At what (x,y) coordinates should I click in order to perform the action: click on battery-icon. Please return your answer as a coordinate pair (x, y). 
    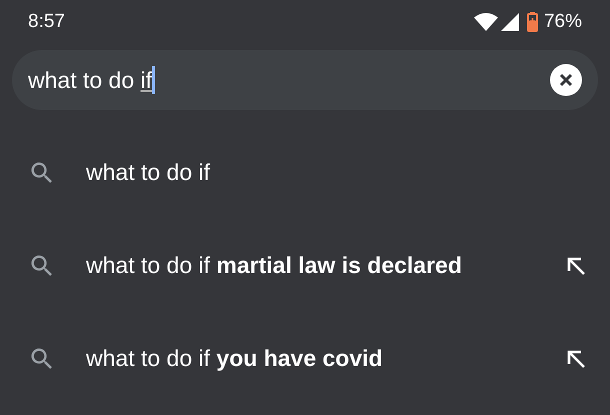
    Looking at the image, I should click on (532, 22).